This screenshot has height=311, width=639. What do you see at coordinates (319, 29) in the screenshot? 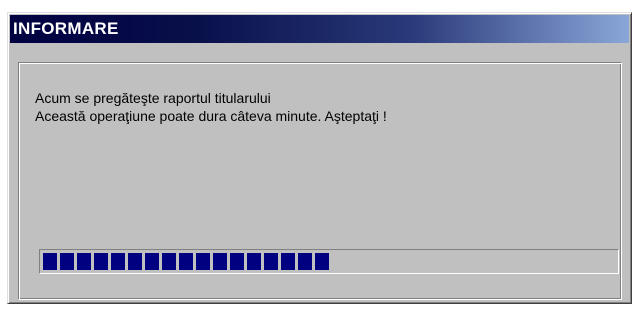
I see `title-bar: INFORMARE` at bounding box center [319, 29].